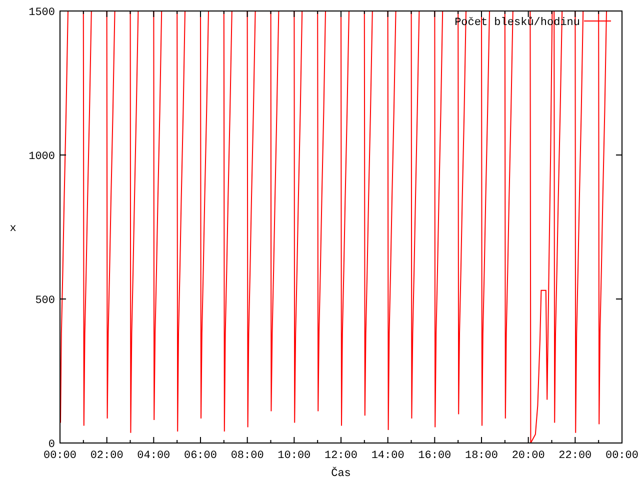 The height and width of the screenshot is (480, 640). I want to click on axis-title: x, so click(13, 229).